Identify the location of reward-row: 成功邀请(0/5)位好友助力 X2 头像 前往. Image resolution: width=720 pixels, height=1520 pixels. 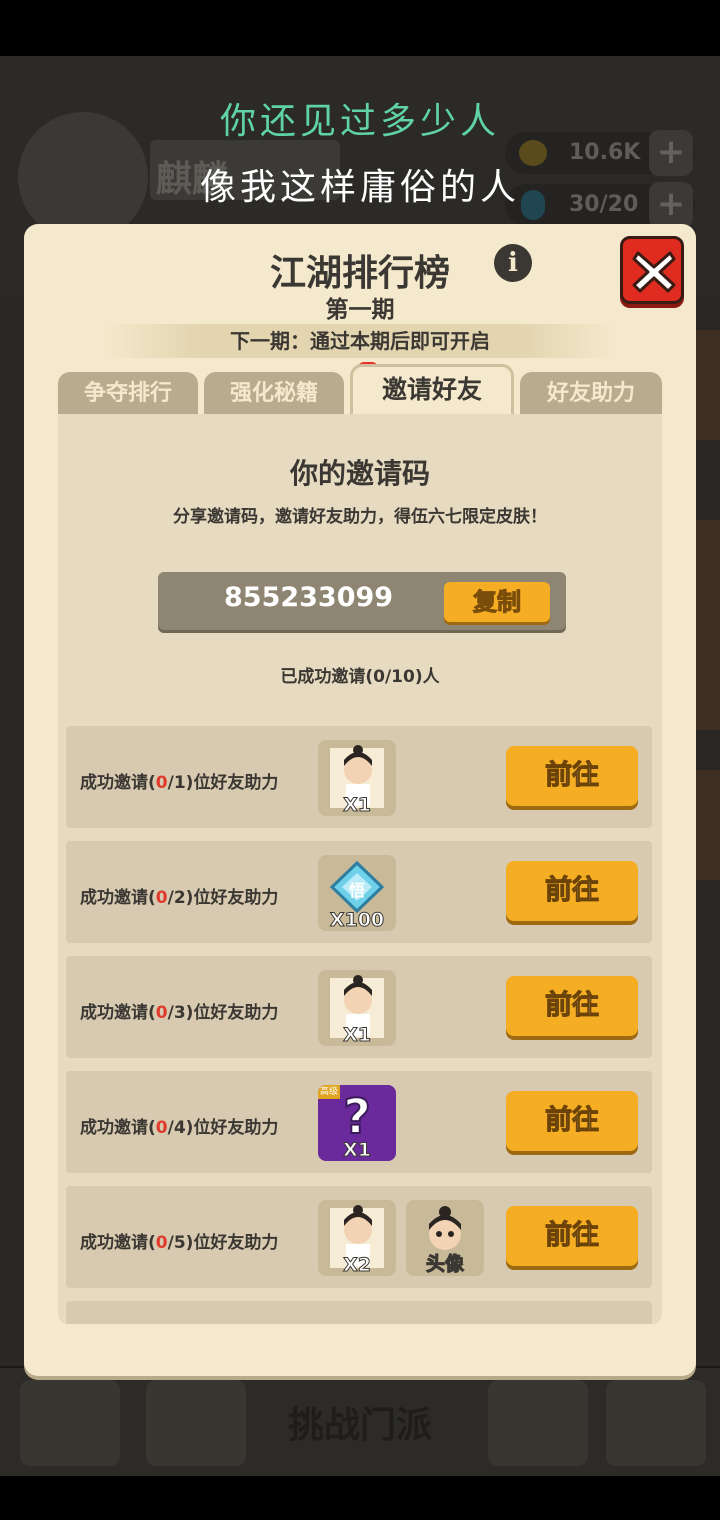
(359, 1237).